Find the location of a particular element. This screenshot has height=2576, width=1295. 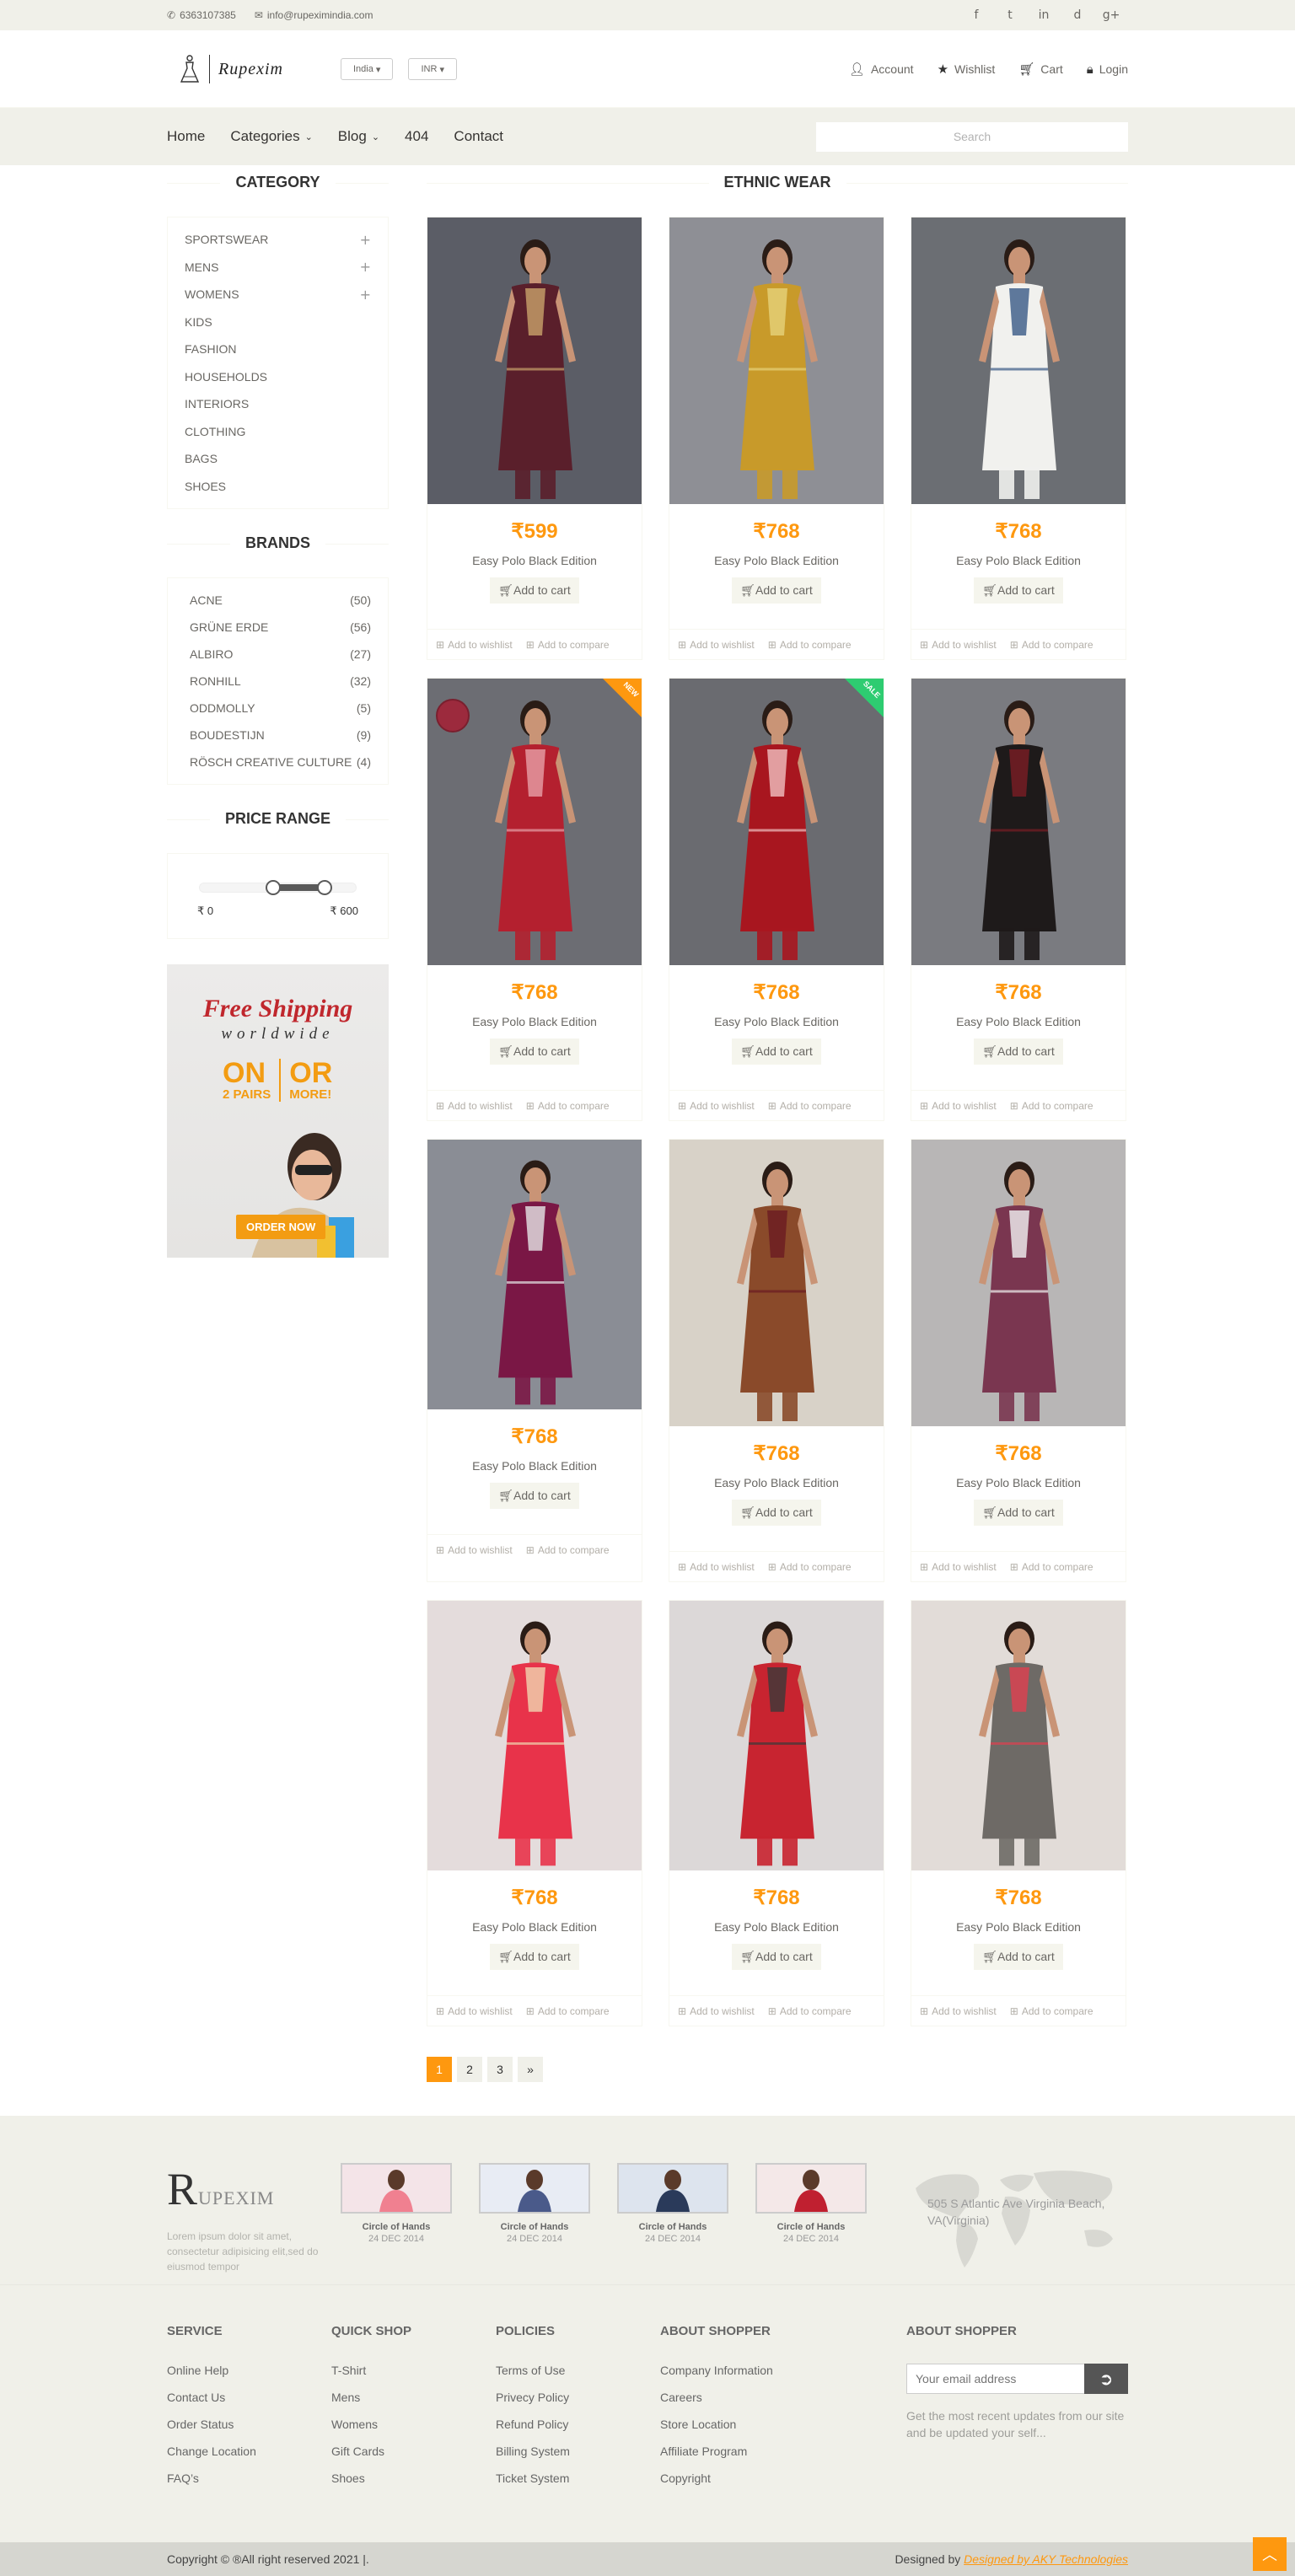

footer-link: Billing System is located at coordinates (578, 2458).